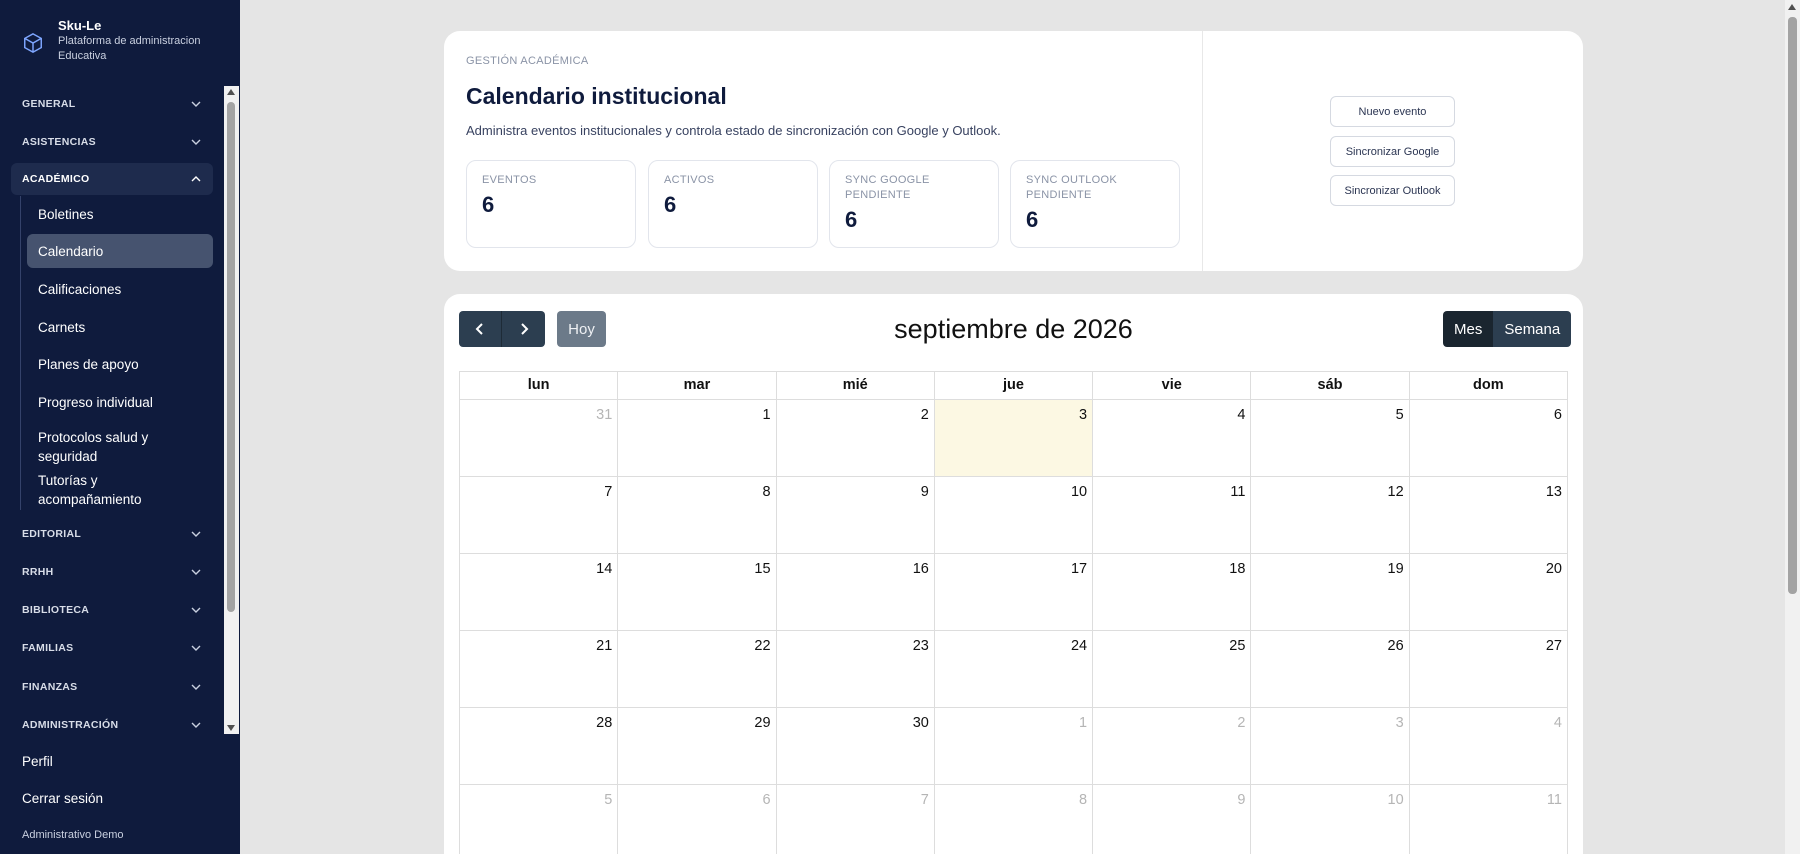 This screenshot has width=1800, height=854. Describe the element at coordinates (1396, 492) in the screenshot. I see `day-number: 12` at that location.